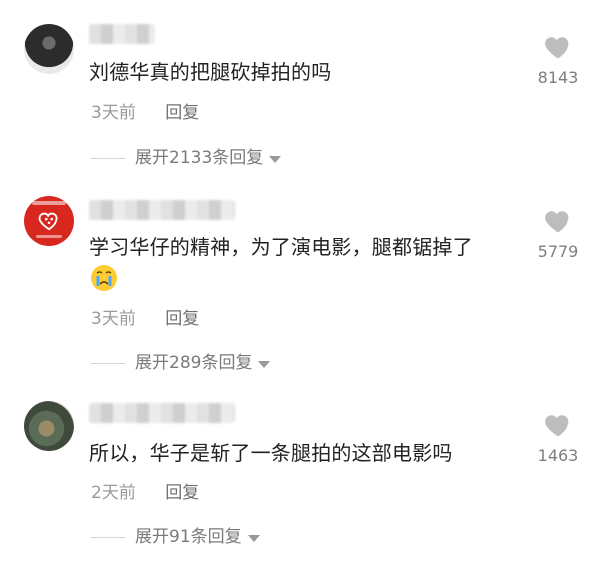 This screenshot has width=600, height=567. I want to click on chevron-down-icon, so click(253, 538).